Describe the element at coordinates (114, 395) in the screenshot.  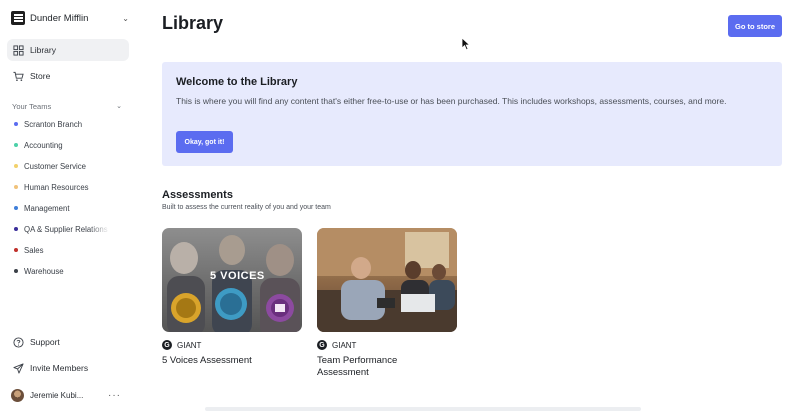
I see `more-options-icon: ···` at that location.